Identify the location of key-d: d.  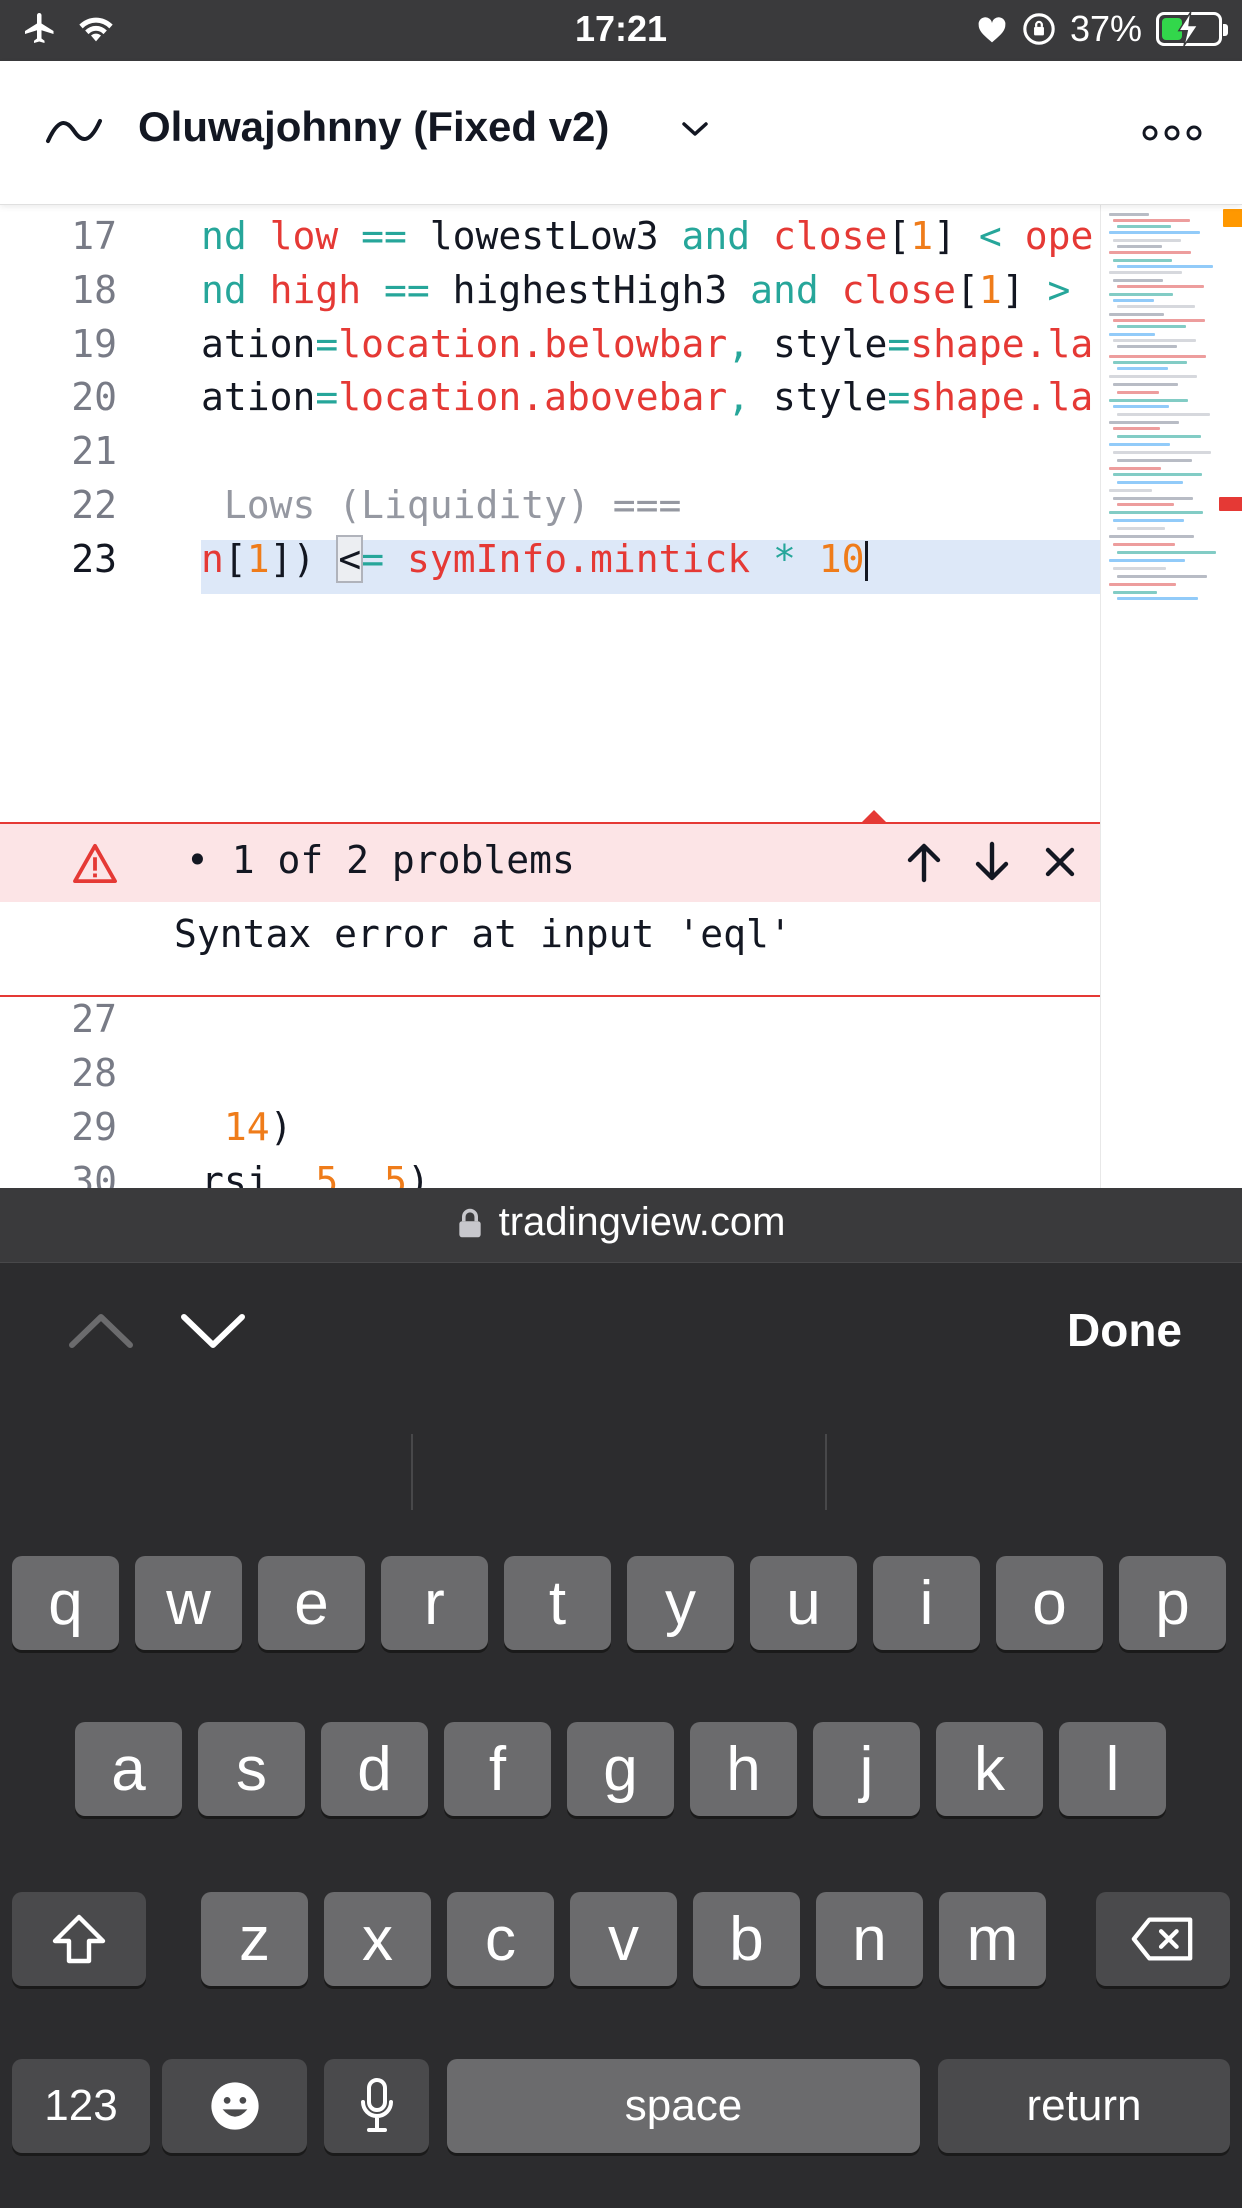
(374, 1769).